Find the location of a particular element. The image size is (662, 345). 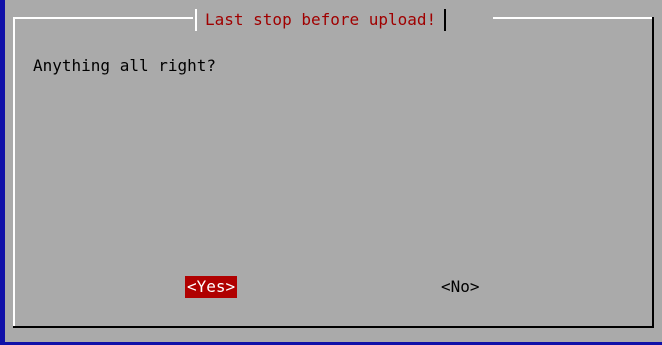

frame-top-right is located at coordinates (573, 18).